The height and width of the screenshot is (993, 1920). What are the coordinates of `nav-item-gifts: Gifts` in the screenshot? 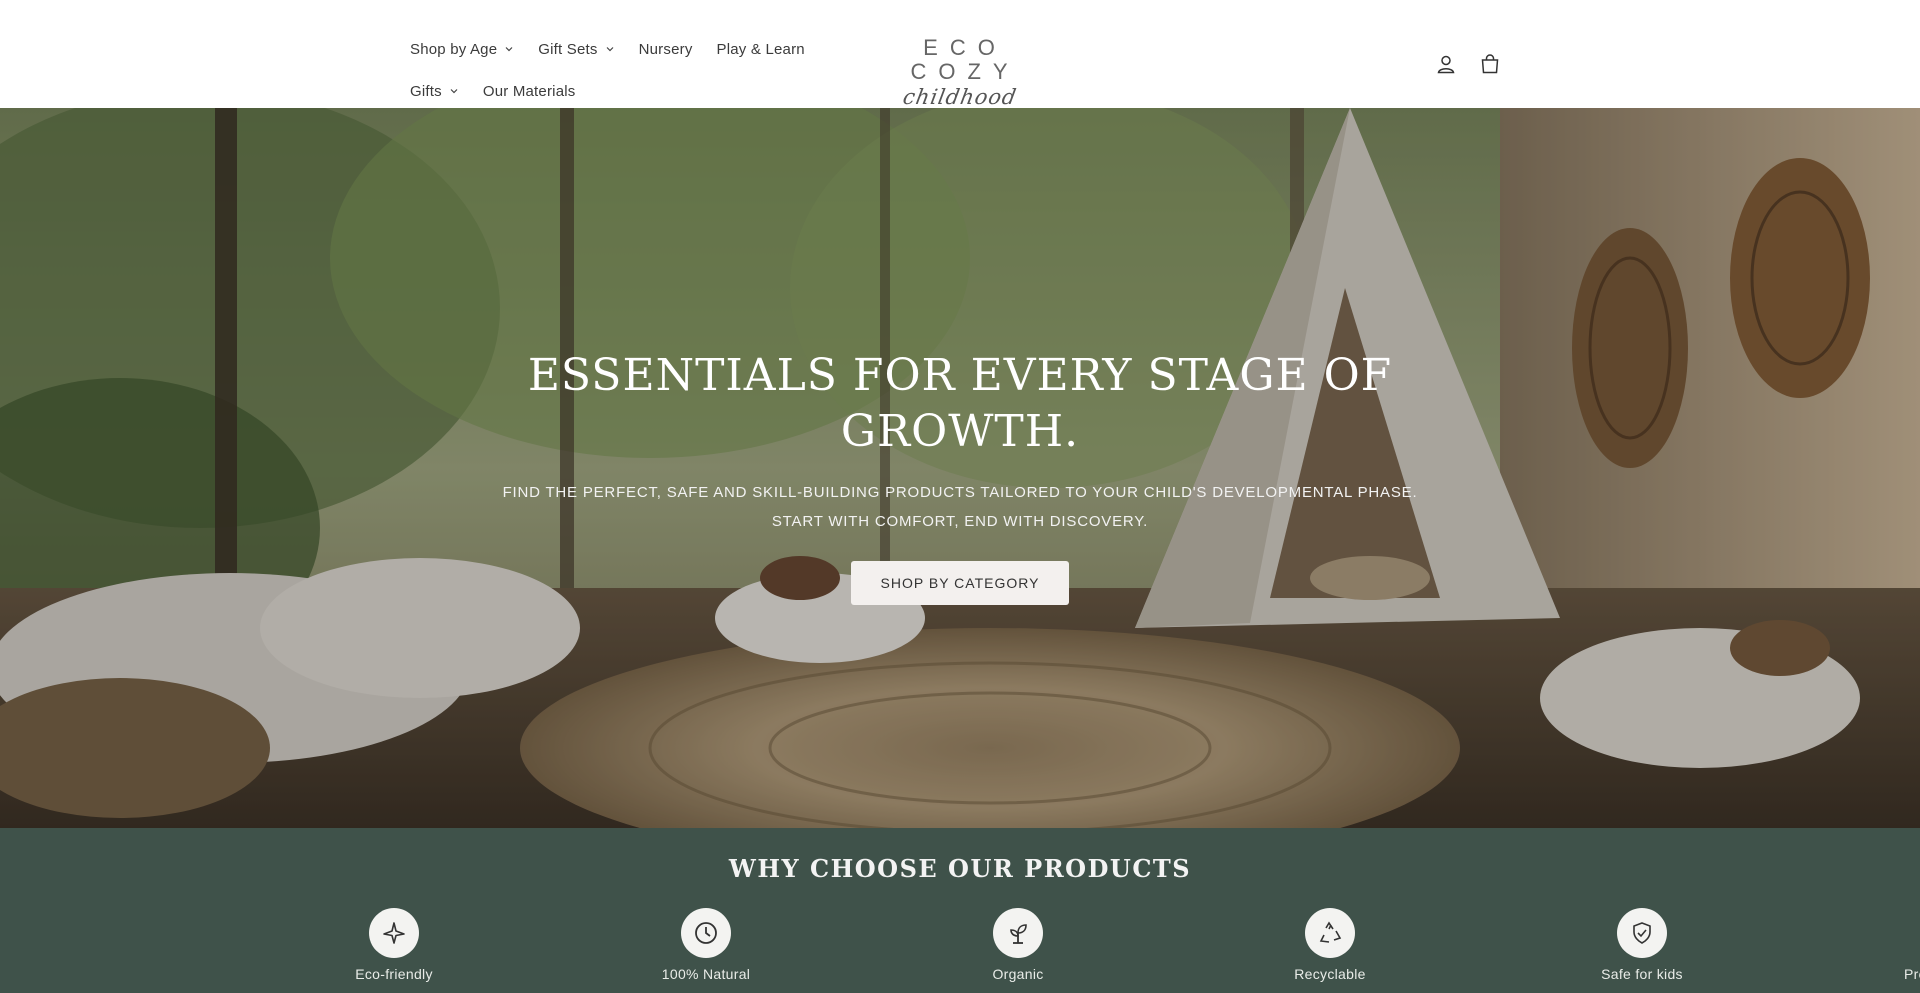 It's located at (434, 91).